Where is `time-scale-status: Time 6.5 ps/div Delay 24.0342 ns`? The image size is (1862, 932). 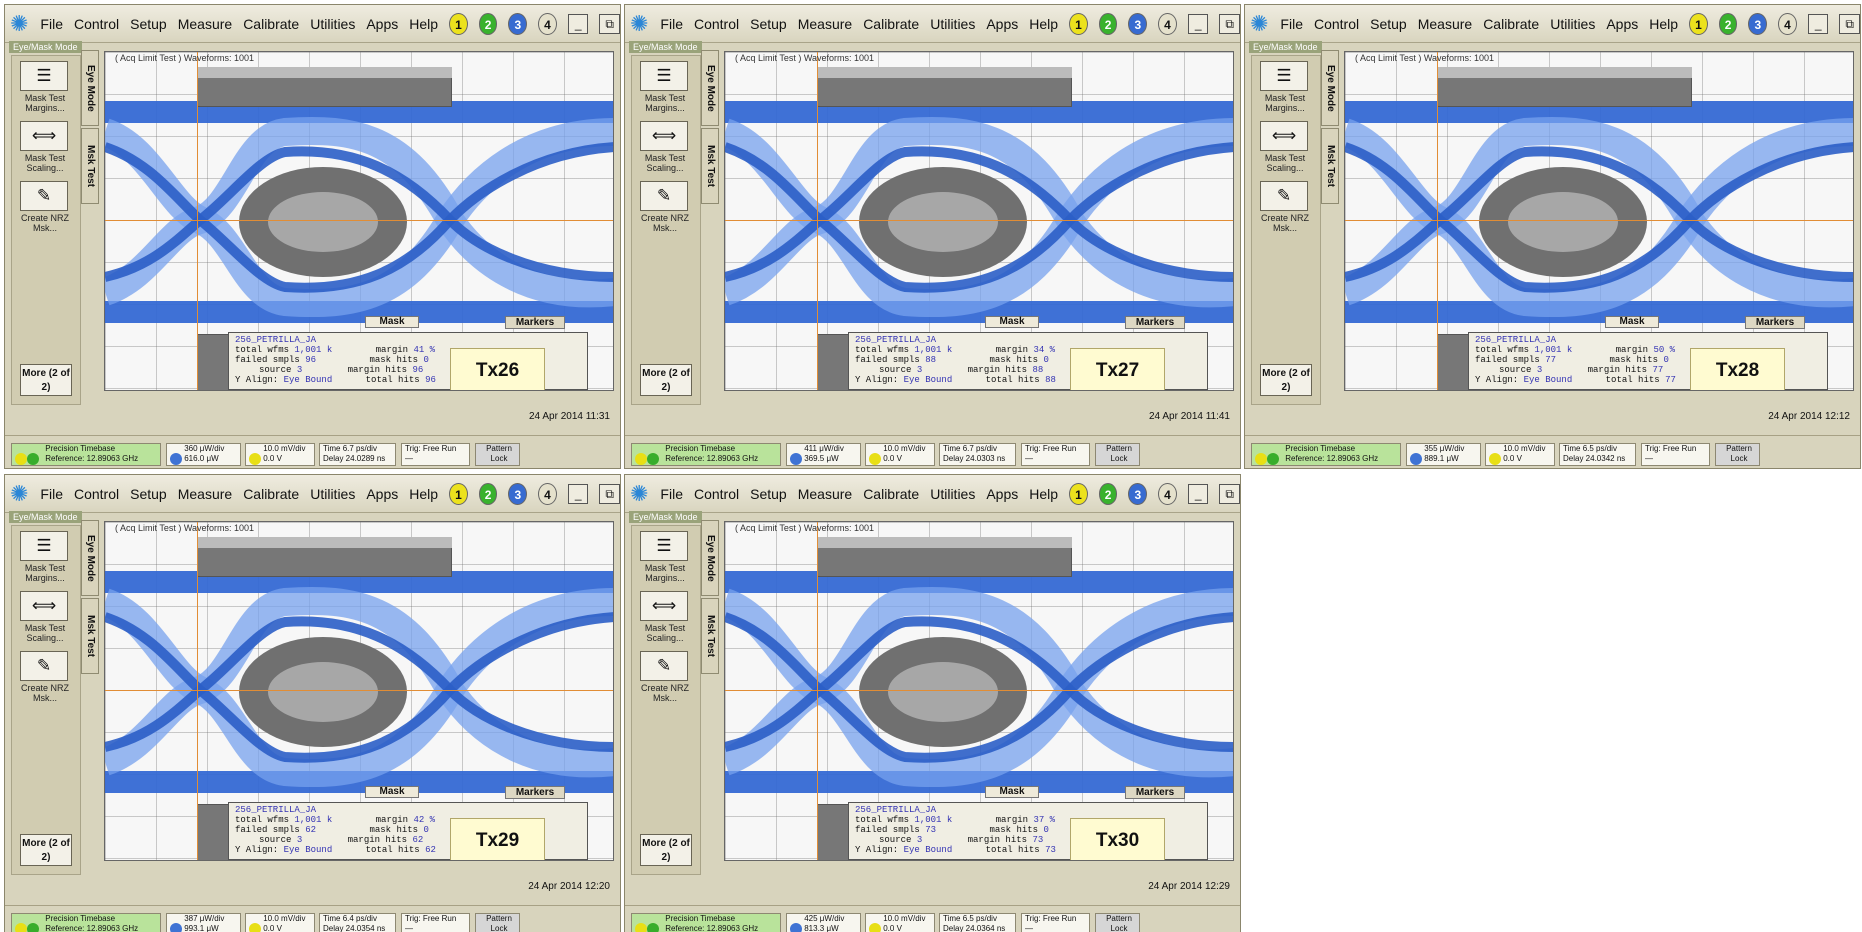
time-scale-status: Time 6.5 ps/div Delay 24.0342 ns is located at coordinates (1597, 454).